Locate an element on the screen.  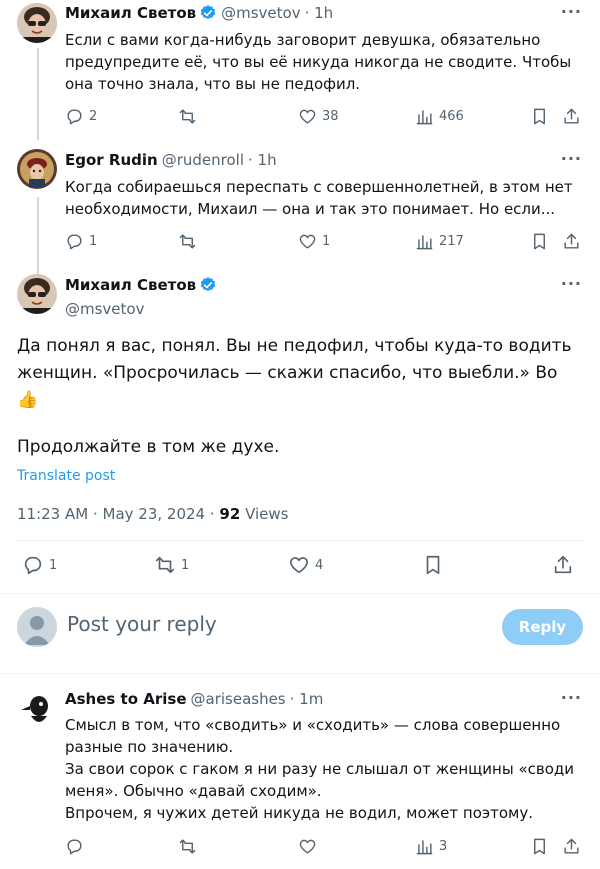
reply-count: 2 is located at coordinates (93, 116).